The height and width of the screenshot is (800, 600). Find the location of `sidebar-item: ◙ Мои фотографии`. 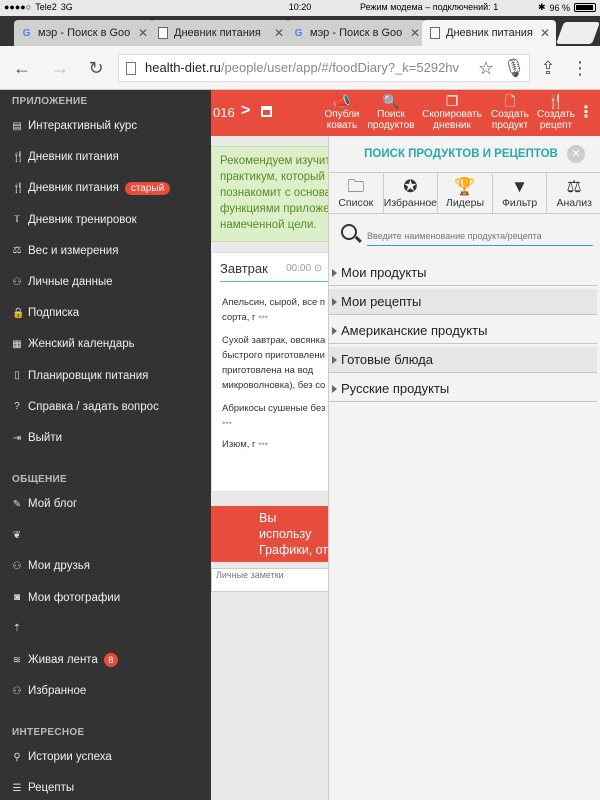

sidebar-item: ◙ Мои фотографии is located at coordinates (66, 598).